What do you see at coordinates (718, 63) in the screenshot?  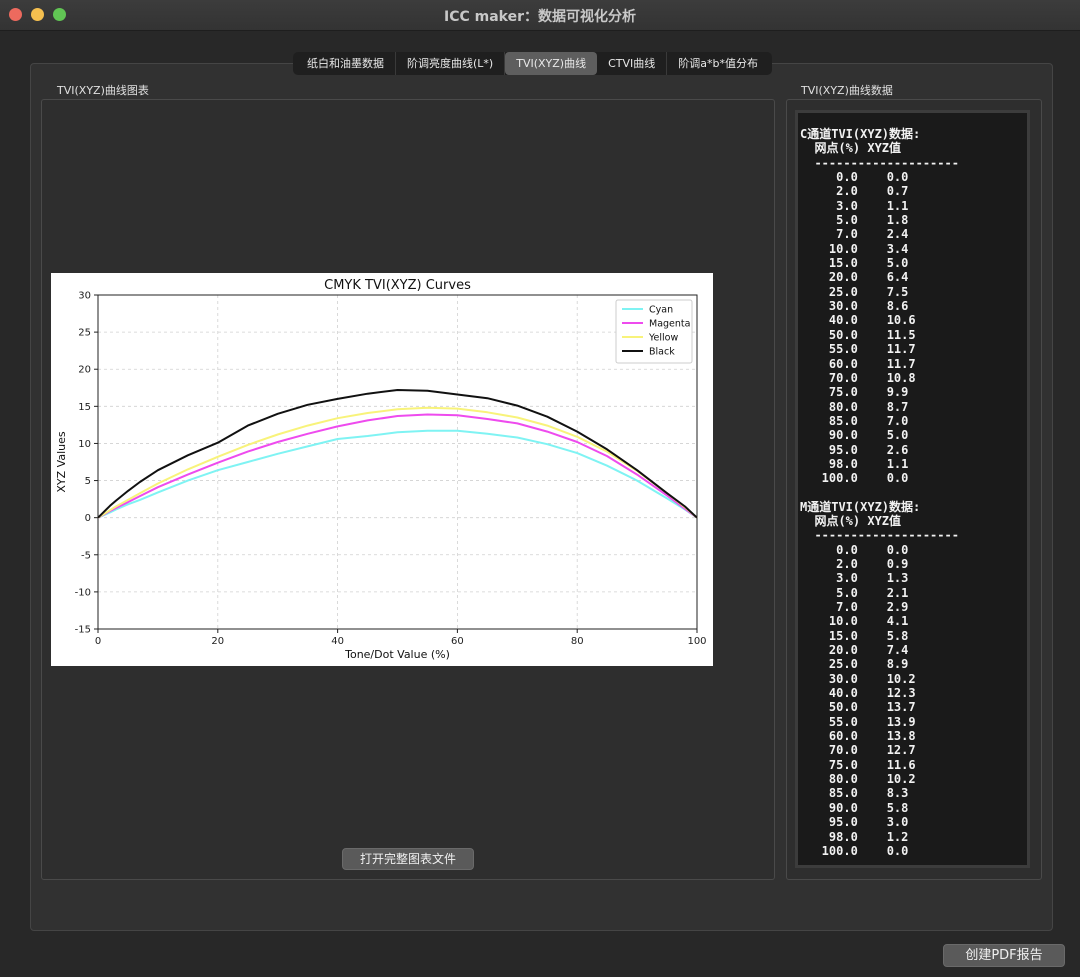 I see `tab-ab-distribution: 阶调a*b*值分布` at bounding box center [718, 63].